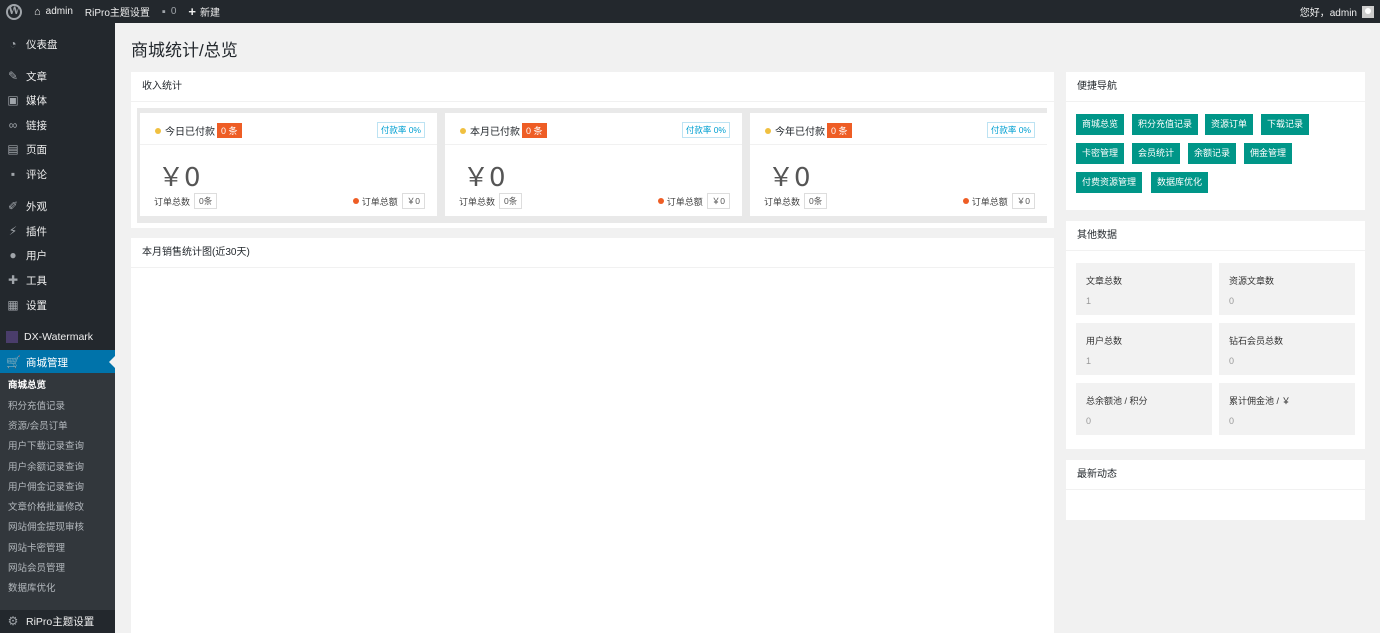  I want to click on my-account-menu: 您好，admin, so click(1340, 11).